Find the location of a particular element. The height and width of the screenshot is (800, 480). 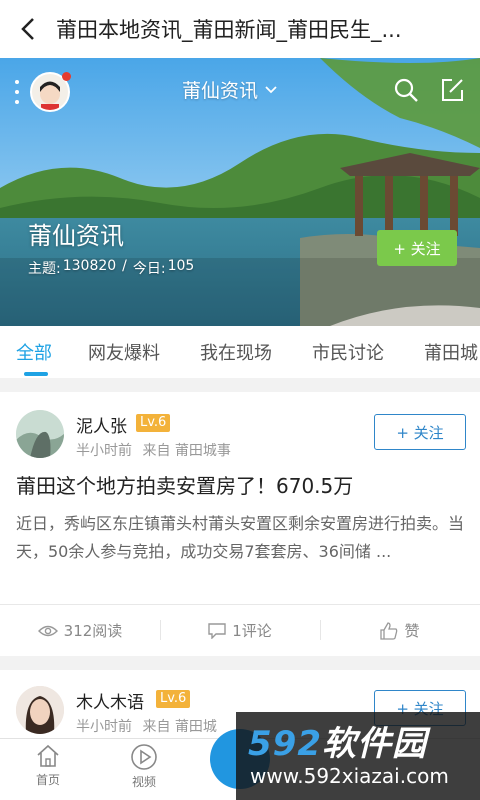

search-icon is located at coordinates (406, 90).